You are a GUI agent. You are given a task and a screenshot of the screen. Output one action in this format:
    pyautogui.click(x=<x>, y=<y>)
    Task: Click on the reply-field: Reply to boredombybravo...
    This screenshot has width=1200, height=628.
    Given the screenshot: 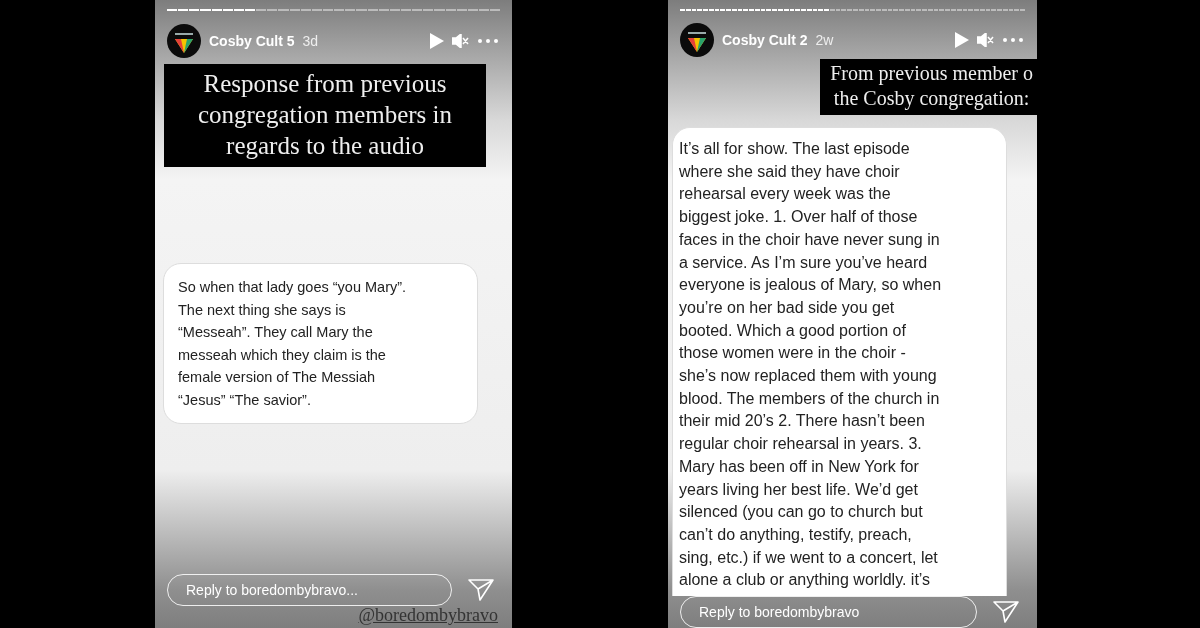 What is the action you would take?
    pyautogui.click(x=309, y=590)
    